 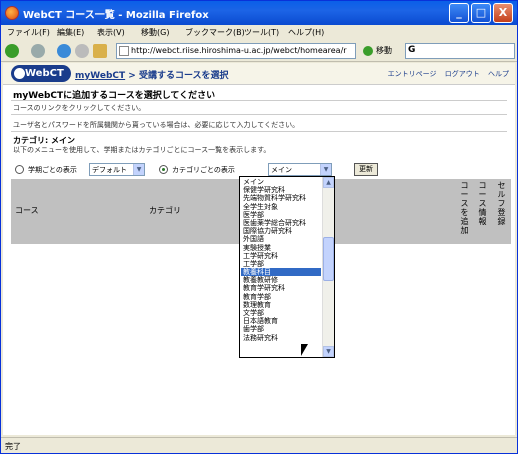 What do you see at coordinates (12, 51) in the screenshot?
I see `back-icon` at bounding box center [12, 51].